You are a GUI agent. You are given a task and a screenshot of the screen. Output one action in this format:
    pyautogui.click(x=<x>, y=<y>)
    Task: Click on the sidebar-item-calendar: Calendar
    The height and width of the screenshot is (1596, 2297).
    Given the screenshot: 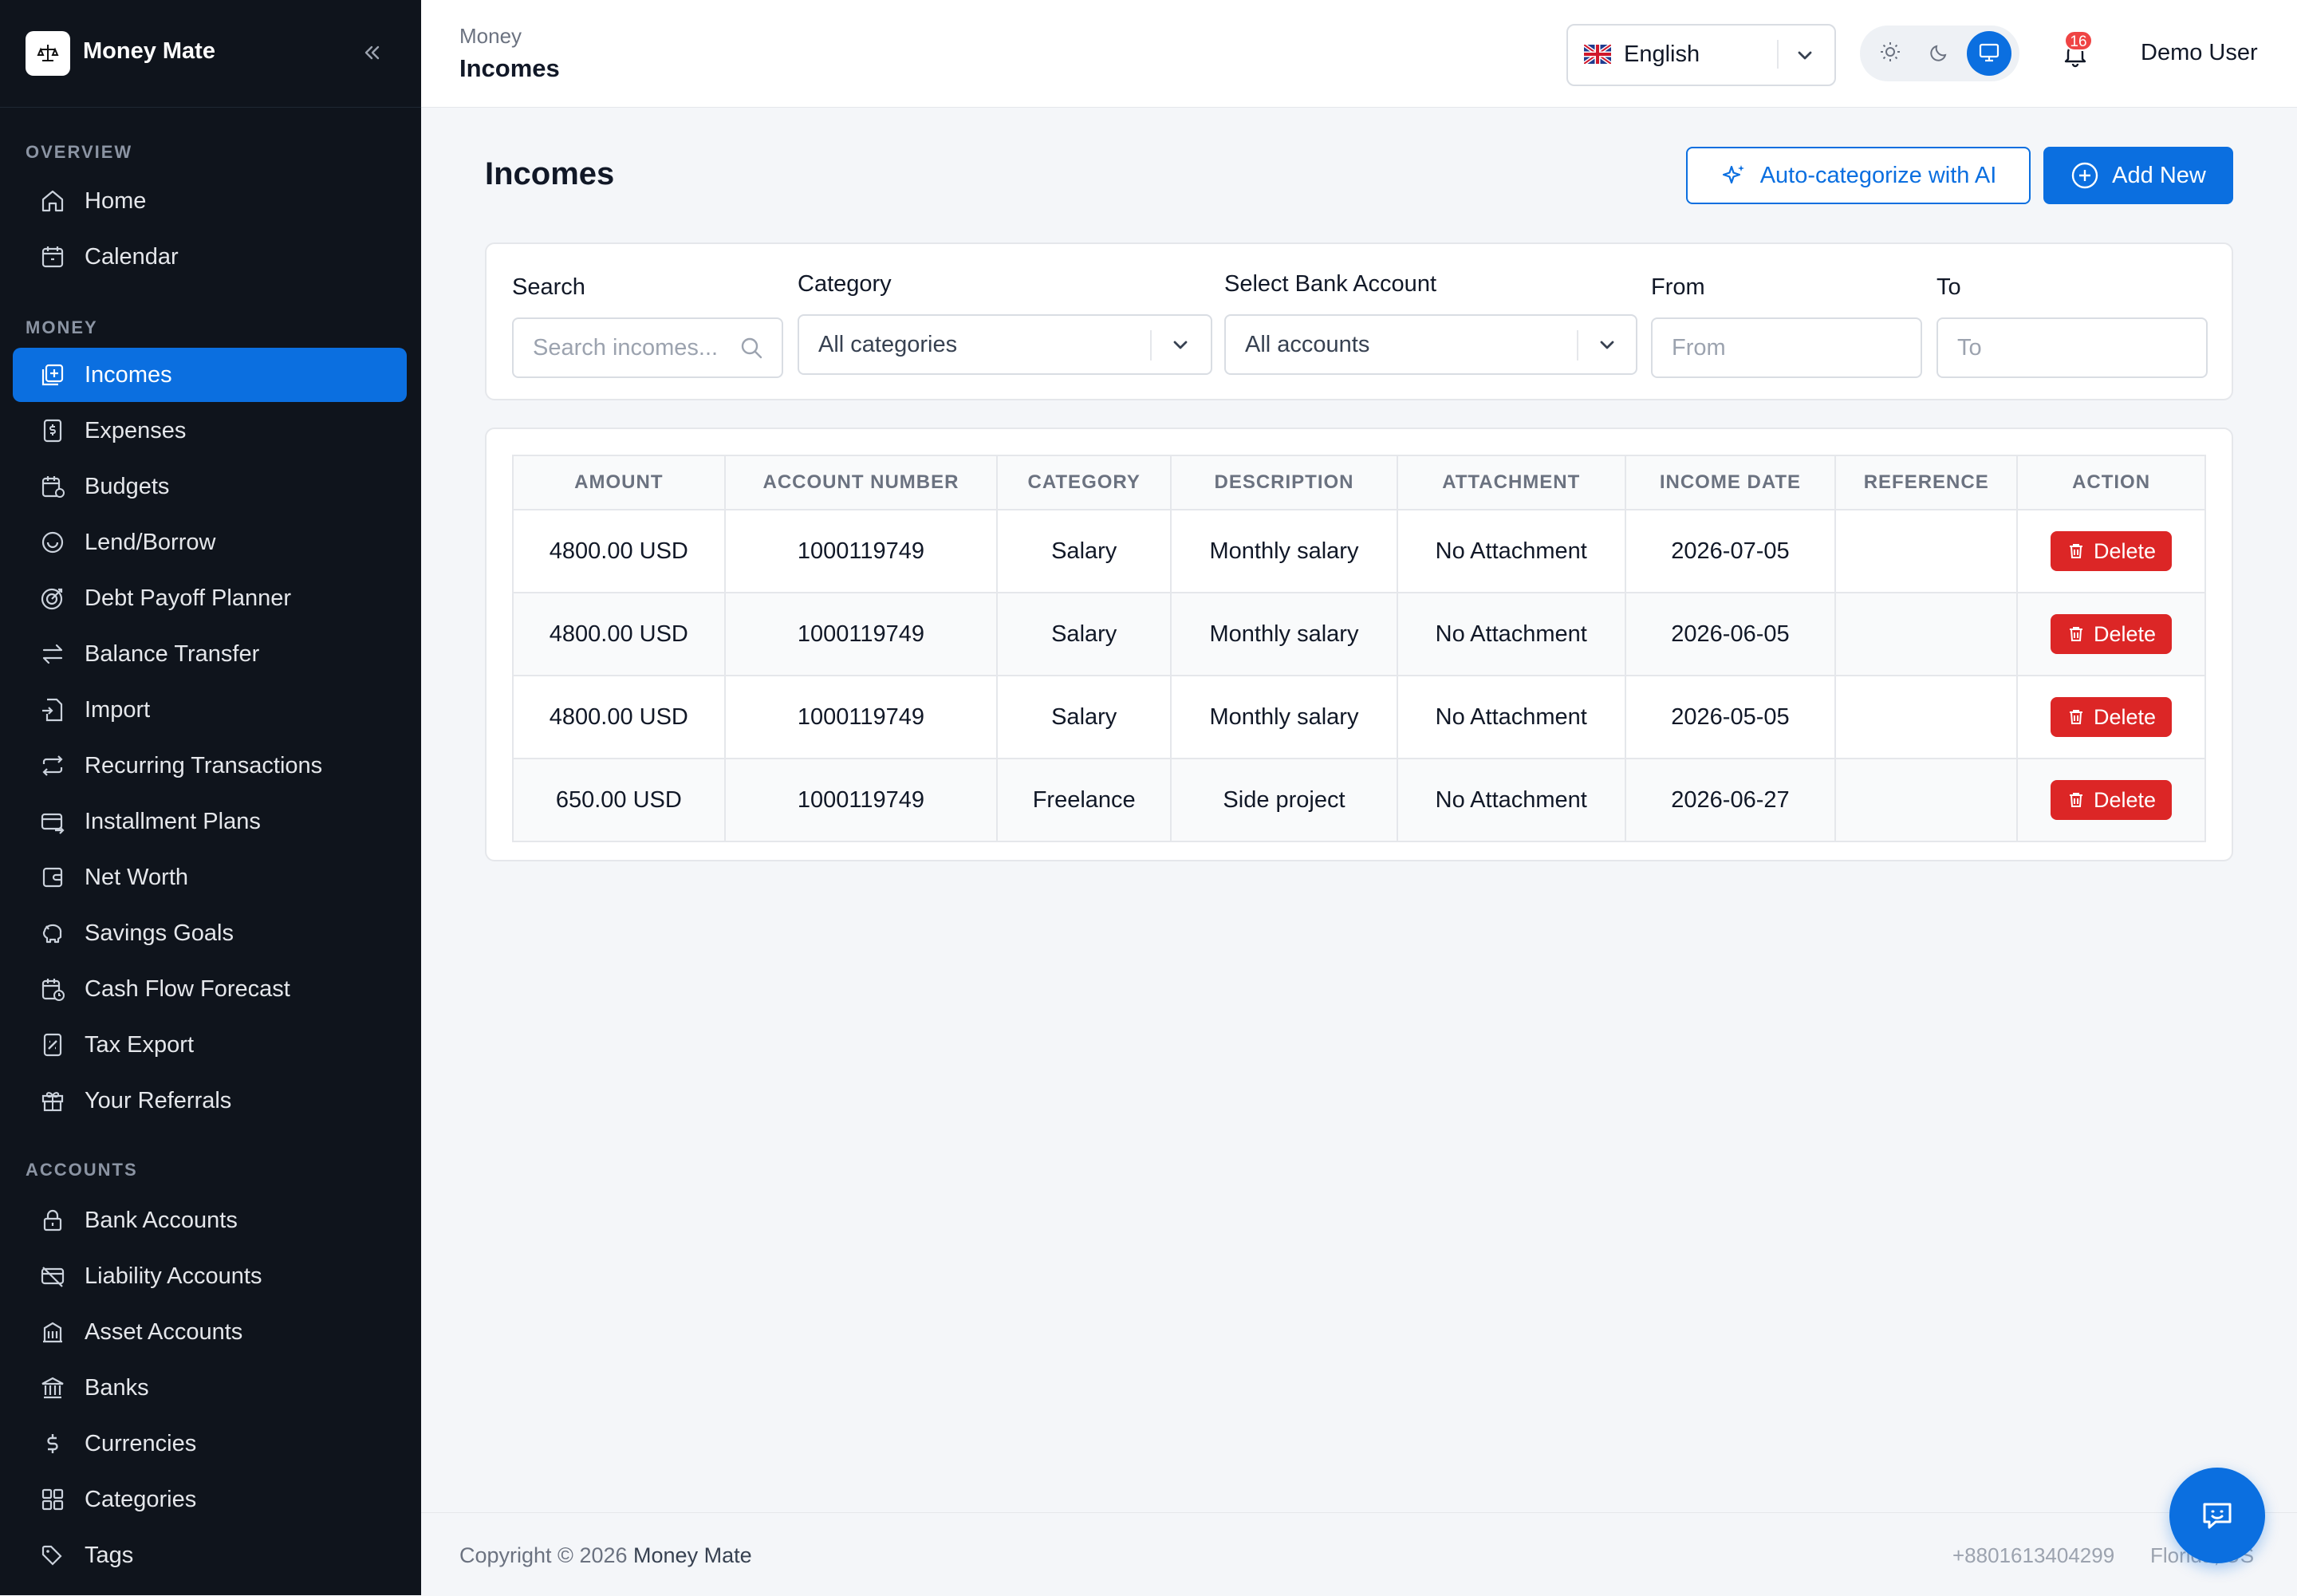 What is the action you would take?
    pyautogui.click(x=210, y=257)
    